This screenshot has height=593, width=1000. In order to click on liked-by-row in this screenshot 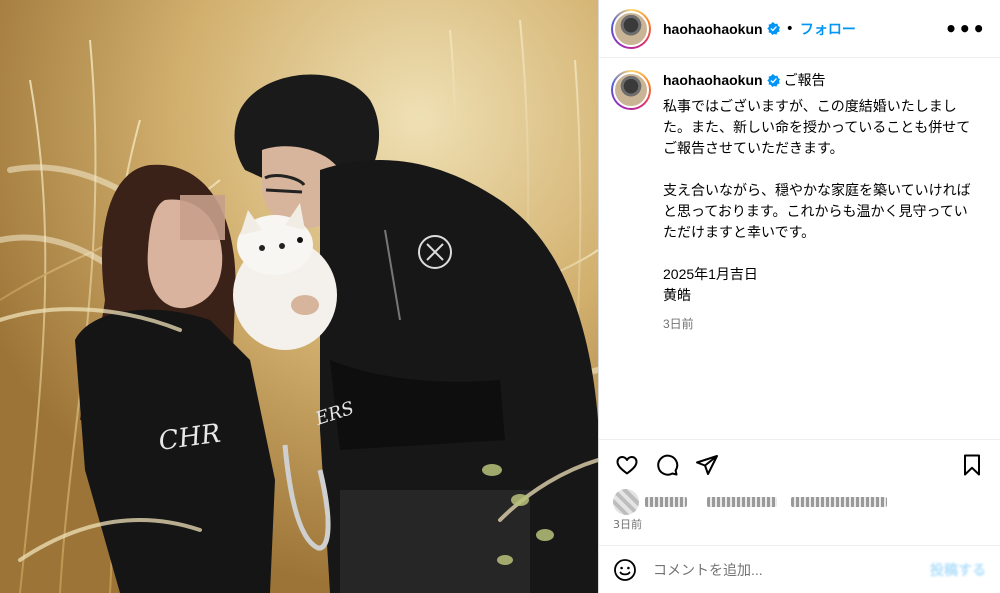, I will do `click(750, 502)`.